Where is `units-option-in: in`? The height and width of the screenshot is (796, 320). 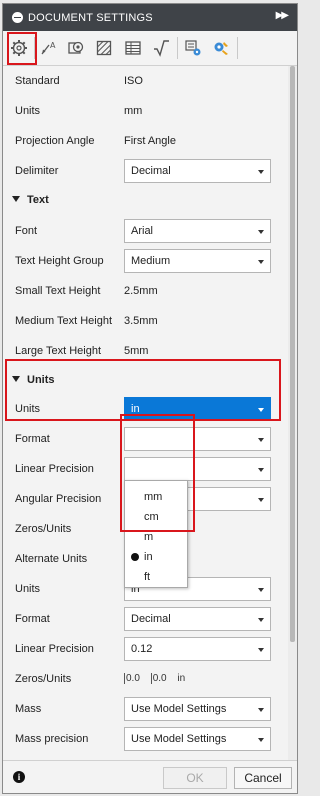 units-option-in: in is located at coordinates (156, 557).